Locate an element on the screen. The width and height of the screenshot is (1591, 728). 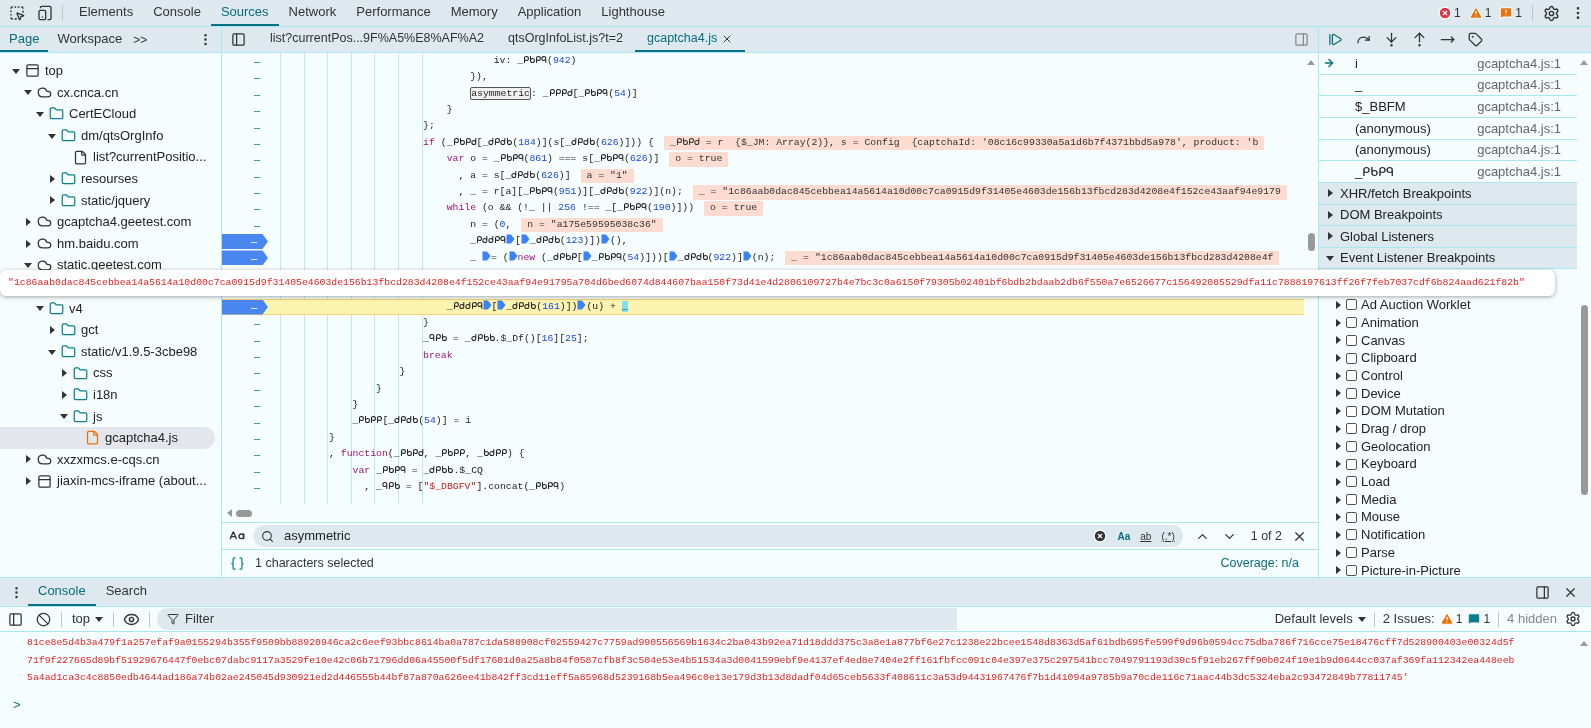
panel-tab: Network is located at coordinates (312, 13).